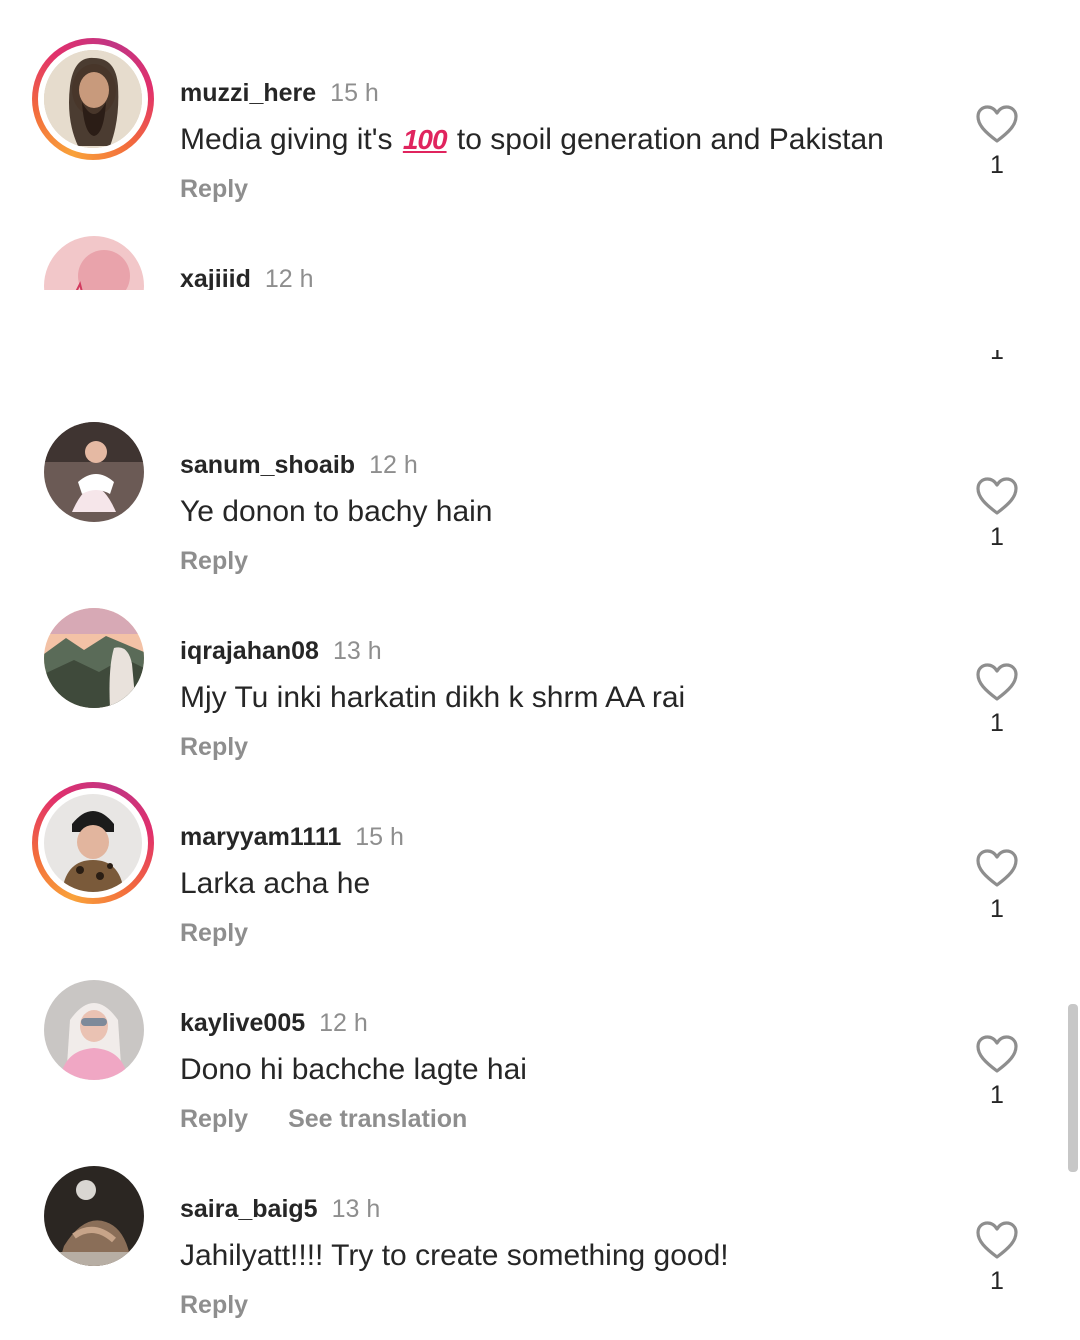 The image size is (1080, 1340). I want to click on comment-username: maryyam1111, so click(260, 837).